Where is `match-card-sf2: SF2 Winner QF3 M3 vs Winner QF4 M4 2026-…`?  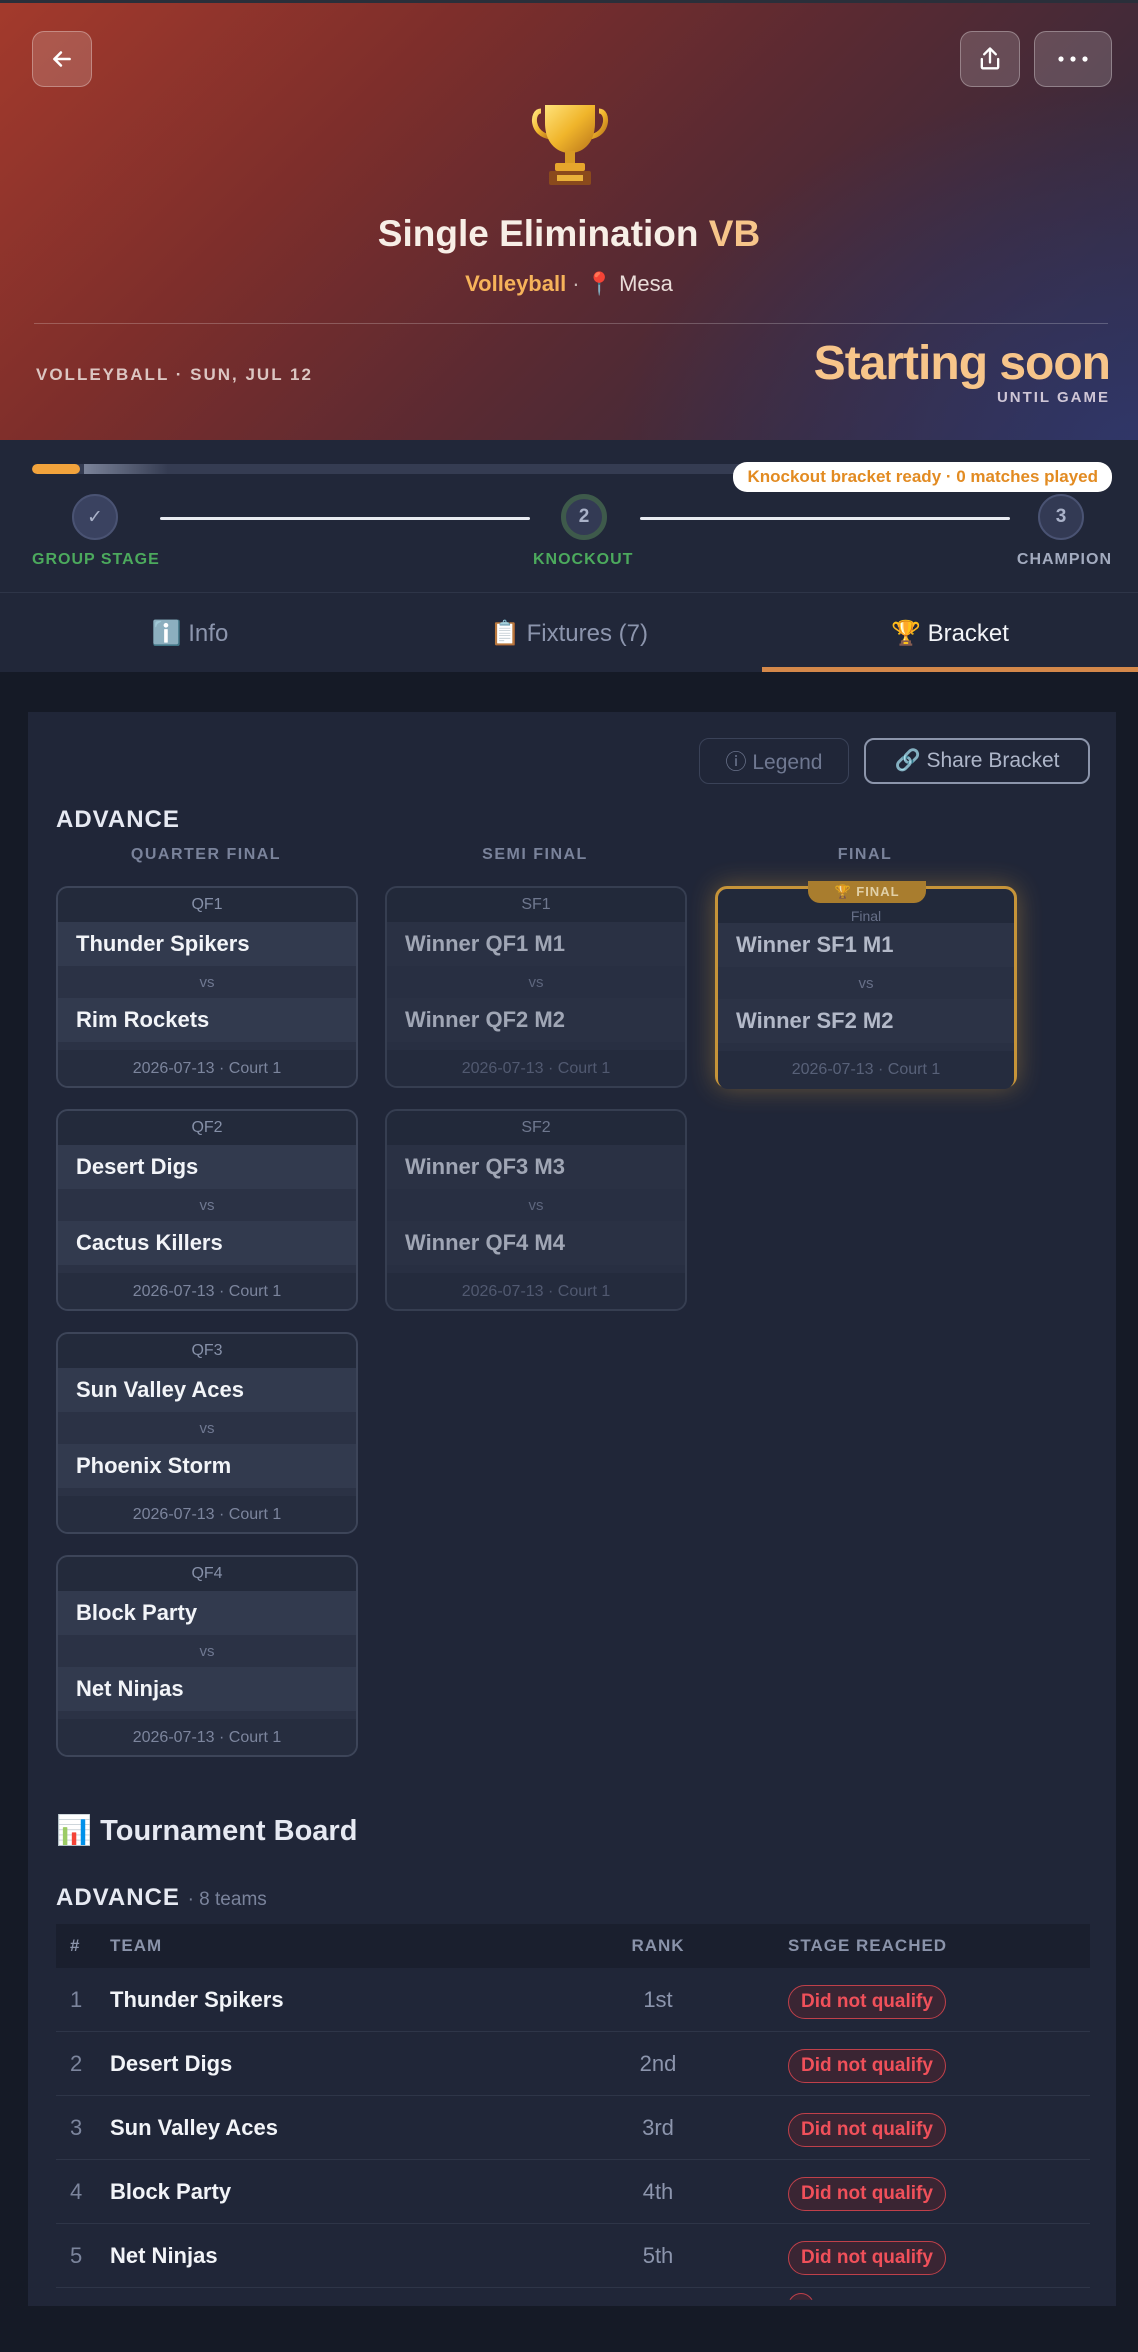 match-card-sf2: SF2 Winner QF3 M3 vs Winner QF4 M4 2026-… is located at coordinates (536, 1210).